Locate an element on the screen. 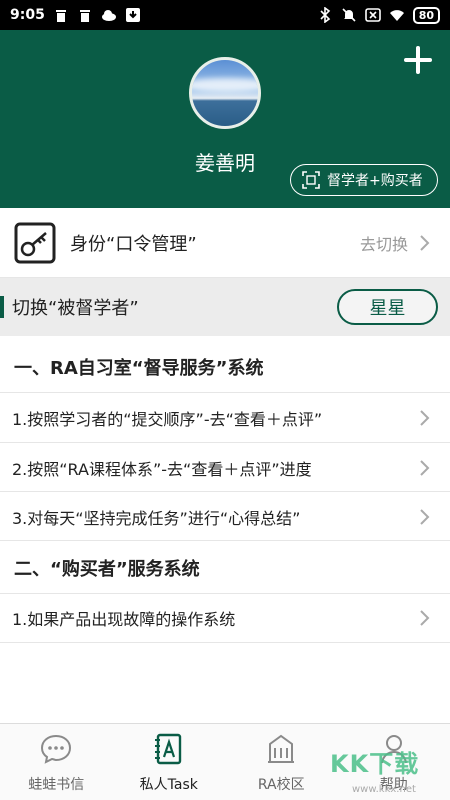 This screenshot has height=800, width=450. bluetooth-icon is located at coordinates (325, 15).